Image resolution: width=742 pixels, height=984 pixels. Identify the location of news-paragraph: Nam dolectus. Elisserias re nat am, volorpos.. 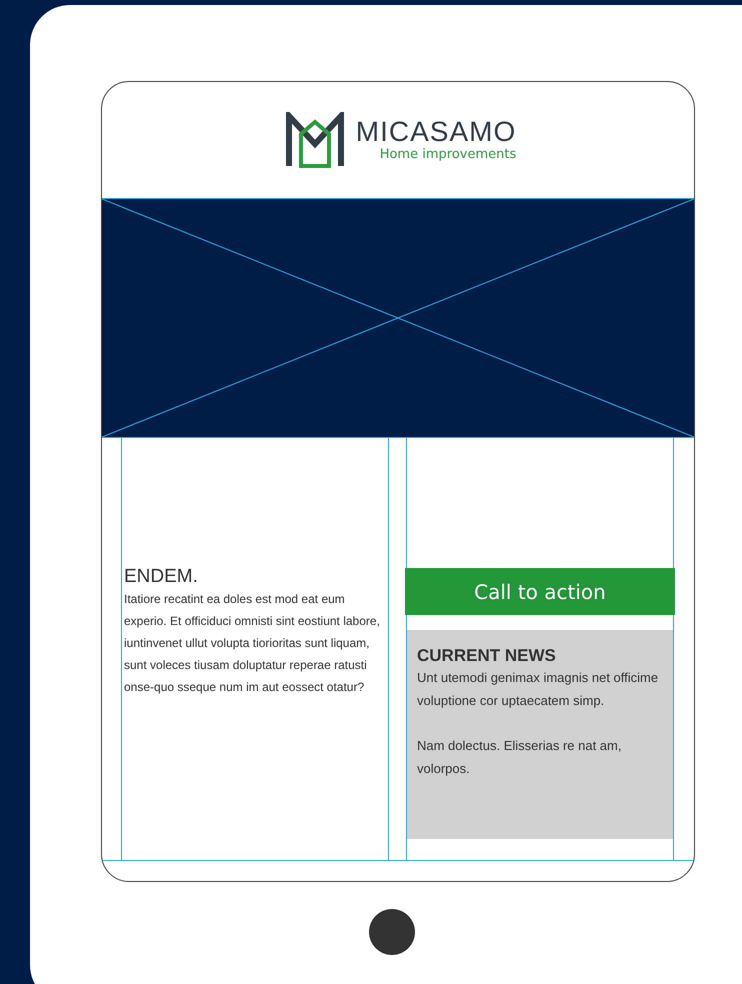
(519, 757).